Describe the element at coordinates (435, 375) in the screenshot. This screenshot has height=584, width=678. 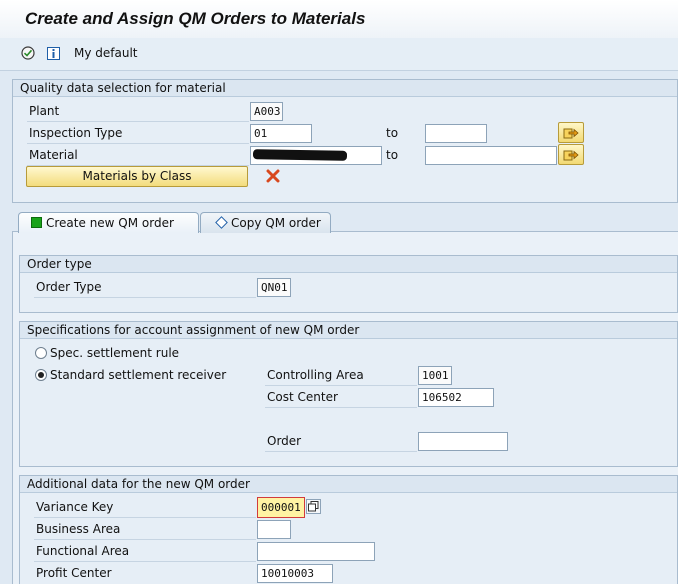
I see `controlling-area-field: 1001` at that location.